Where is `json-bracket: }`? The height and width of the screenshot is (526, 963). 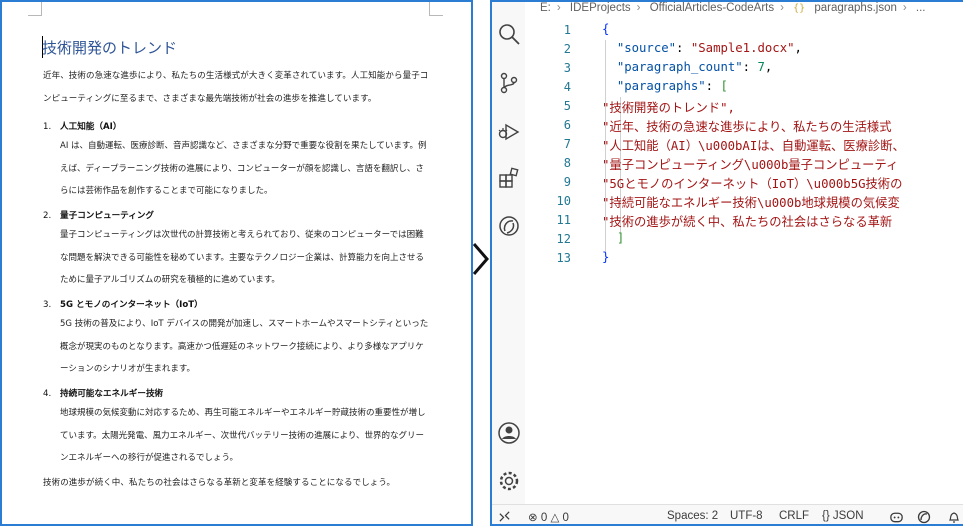 json-bracket: } is located at coordinates (606, 257).